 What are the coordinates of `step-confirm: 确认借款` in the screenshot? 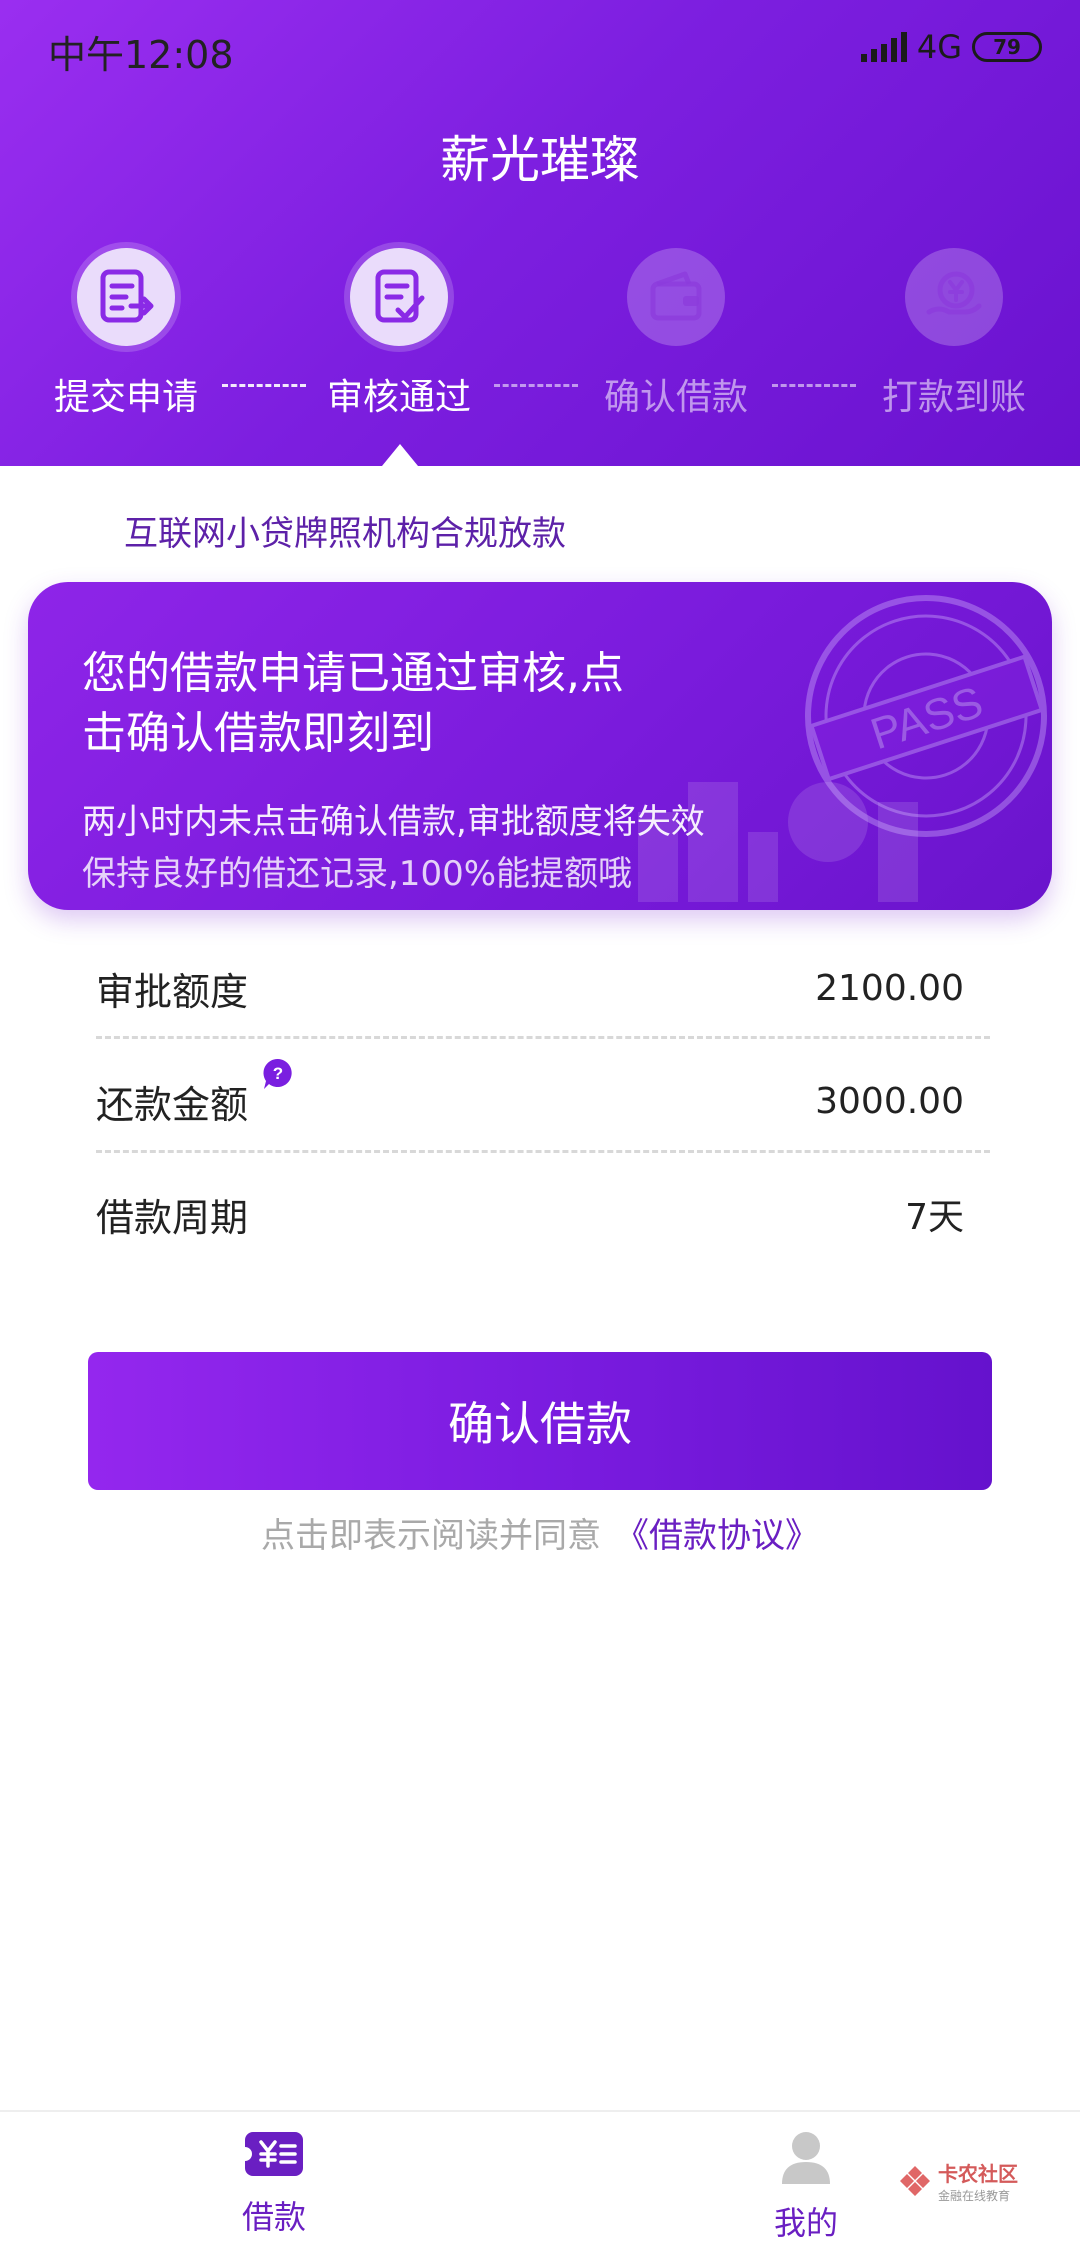 It's located at (676, 334).